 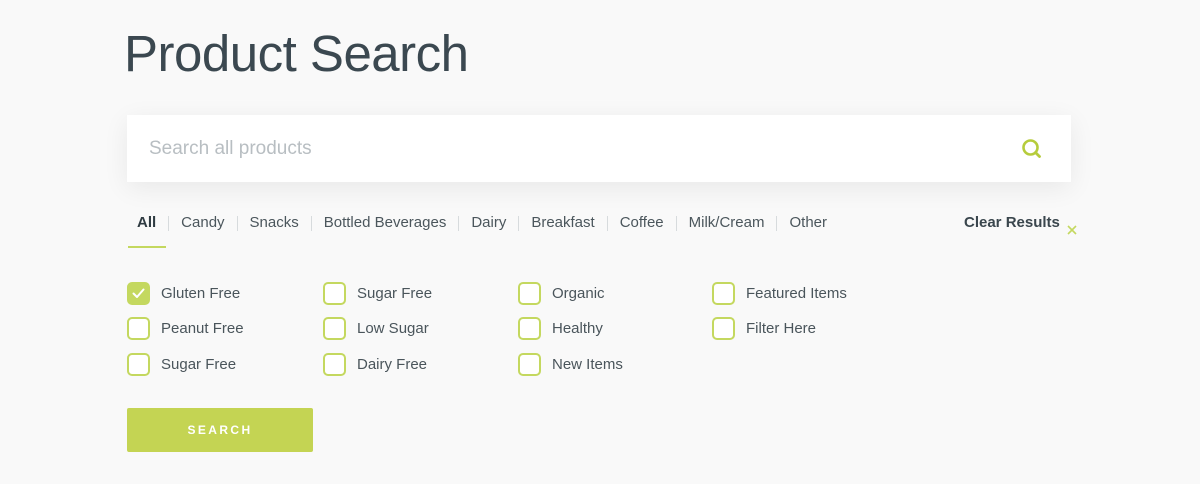 What do you see at coordinates (147, 228) in the screenshot?
I see `tab-all: All` at bounding box center [147, 228].